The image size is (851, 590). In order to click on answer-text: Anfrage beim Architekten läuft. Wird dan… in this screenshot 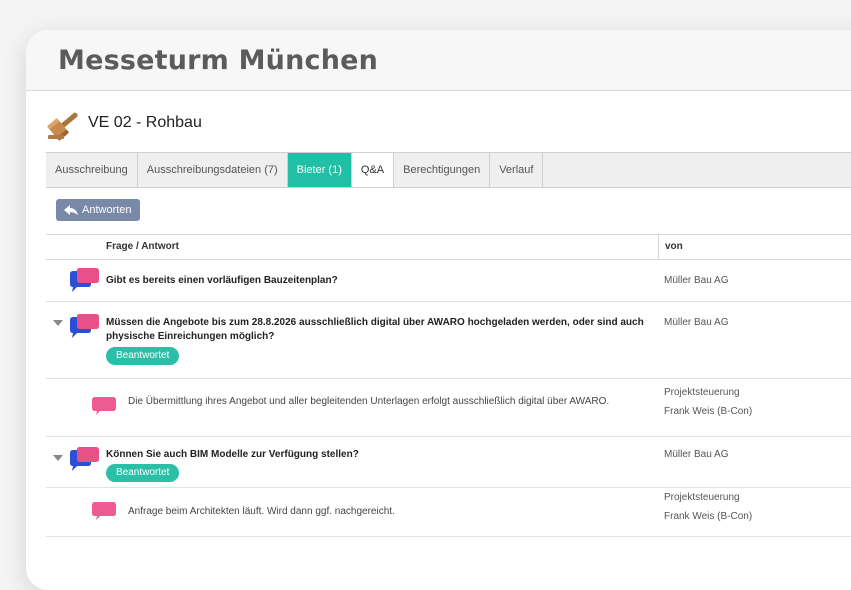, I will do `click(261, 511)`.